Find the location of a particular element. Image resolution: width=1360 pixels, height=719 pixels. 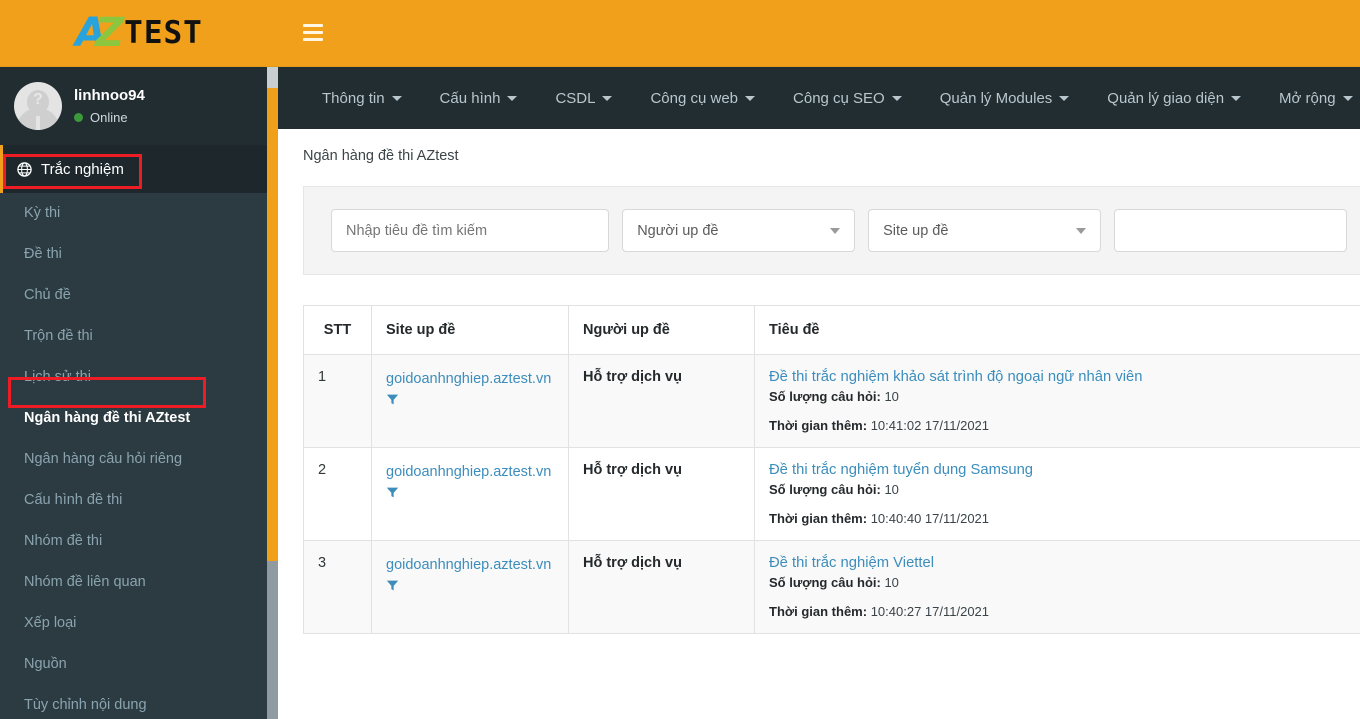

sidebar-item-label: Tùy chỉnh nội dung is located at coordinates (139, 702).